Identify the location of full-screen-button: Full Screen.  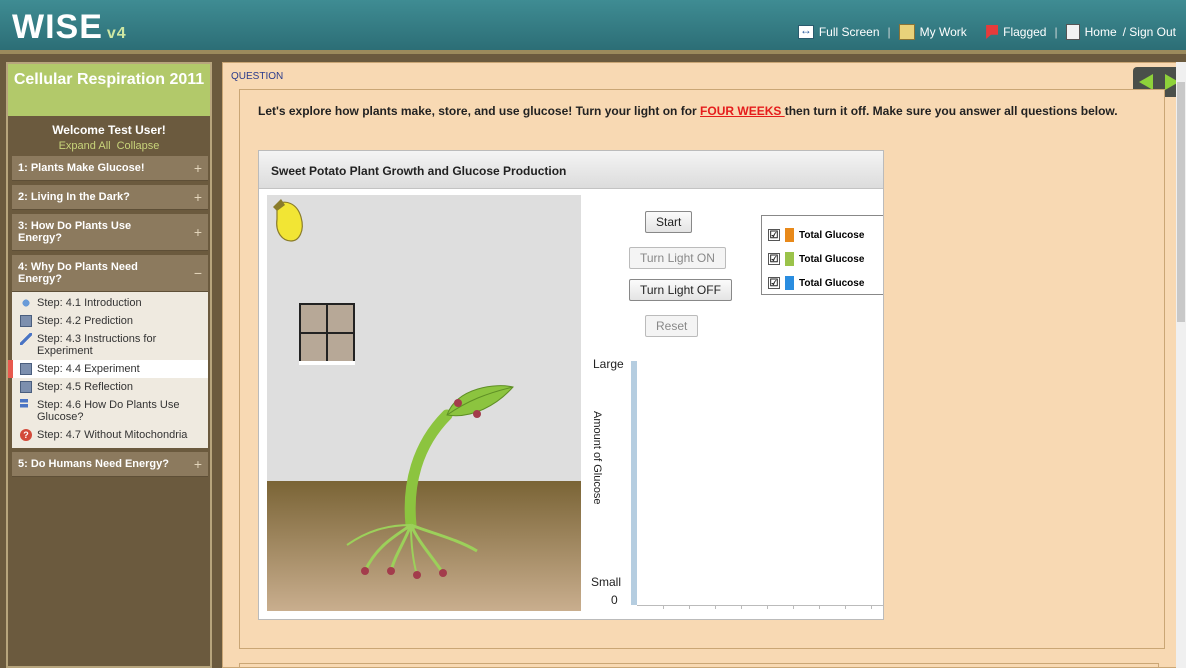
(839, 31).